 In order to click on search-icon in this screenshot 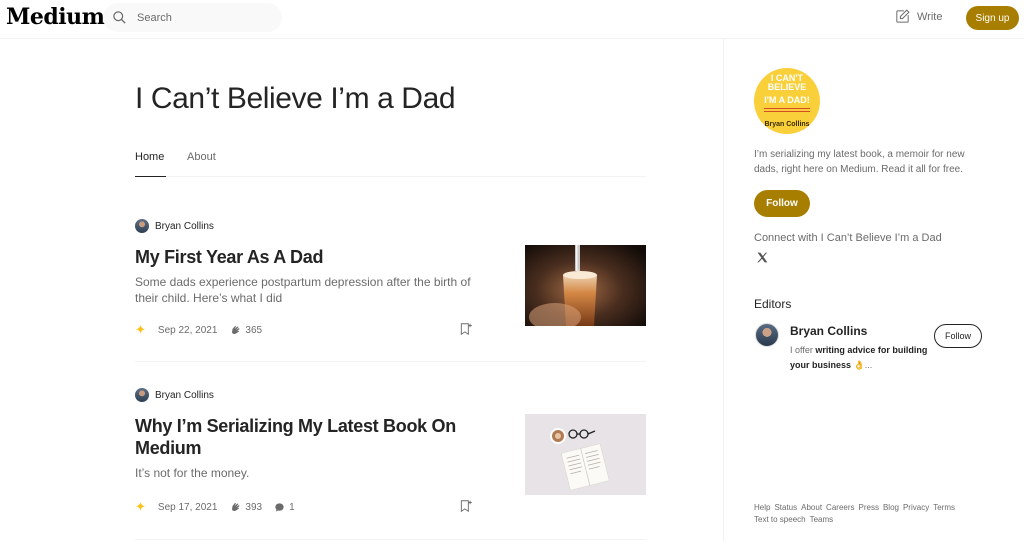, I will do `click(119, 17)`.